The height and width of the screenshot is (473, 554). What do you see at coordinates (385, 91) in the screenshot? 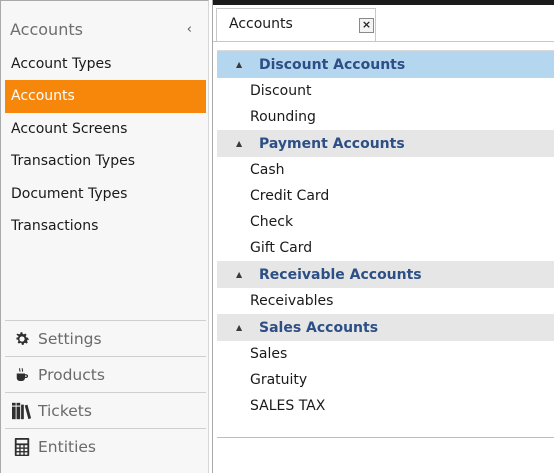
I see `account-item: Discount` at bounding box center [385, 91].